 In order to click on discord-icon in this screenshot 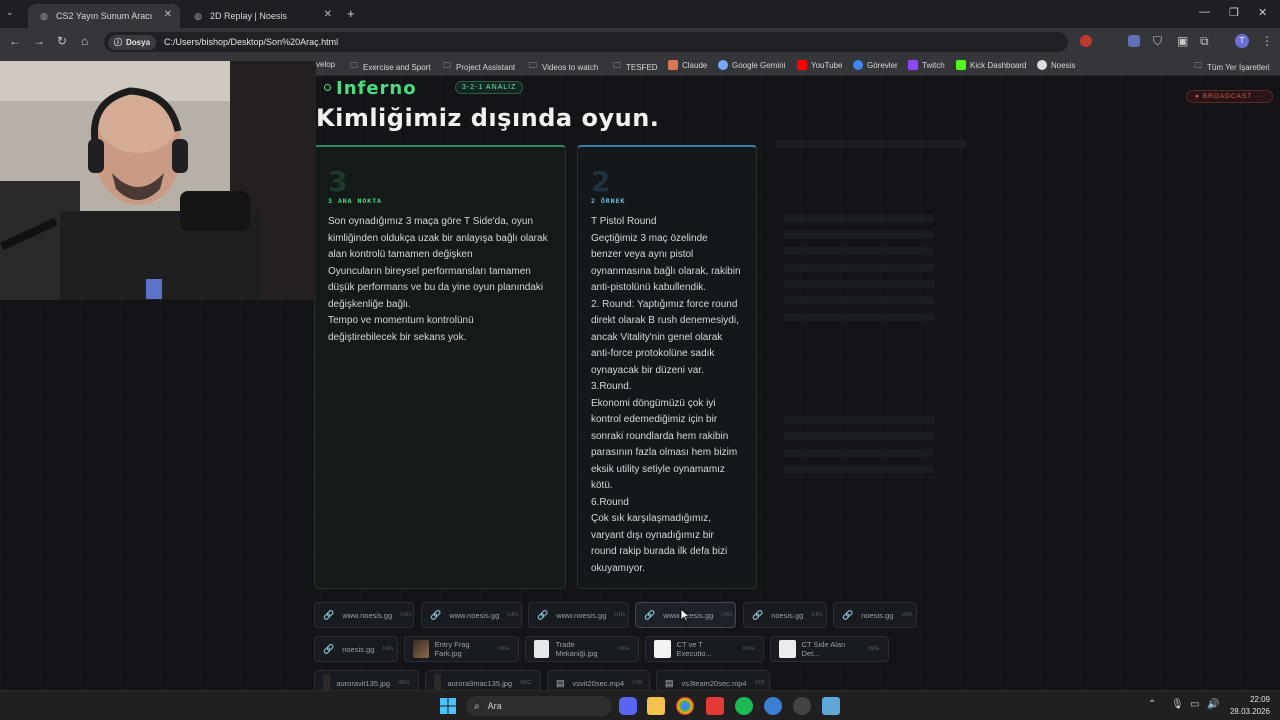, I will do `click(628, 706)`.